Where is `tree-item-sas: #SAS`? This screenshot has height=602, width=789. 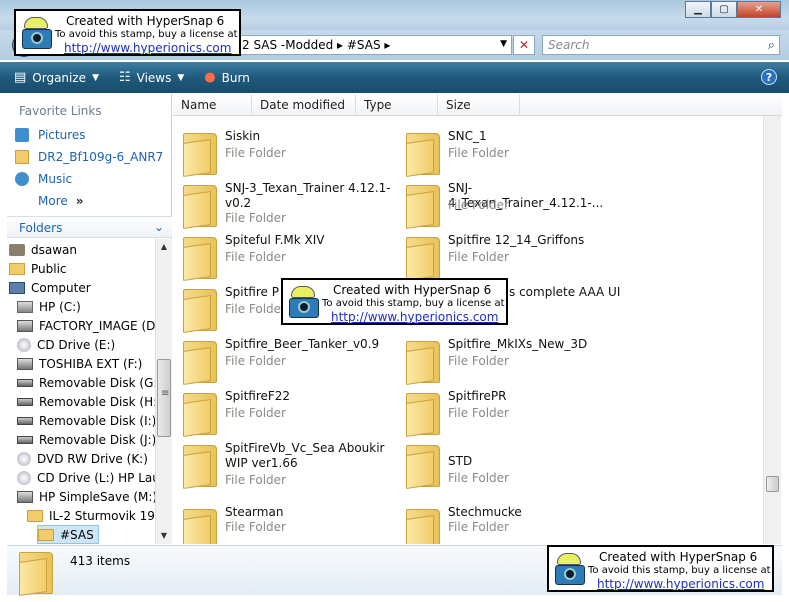
tree-item-sas: #SAS is located at coordinates (68, 534).